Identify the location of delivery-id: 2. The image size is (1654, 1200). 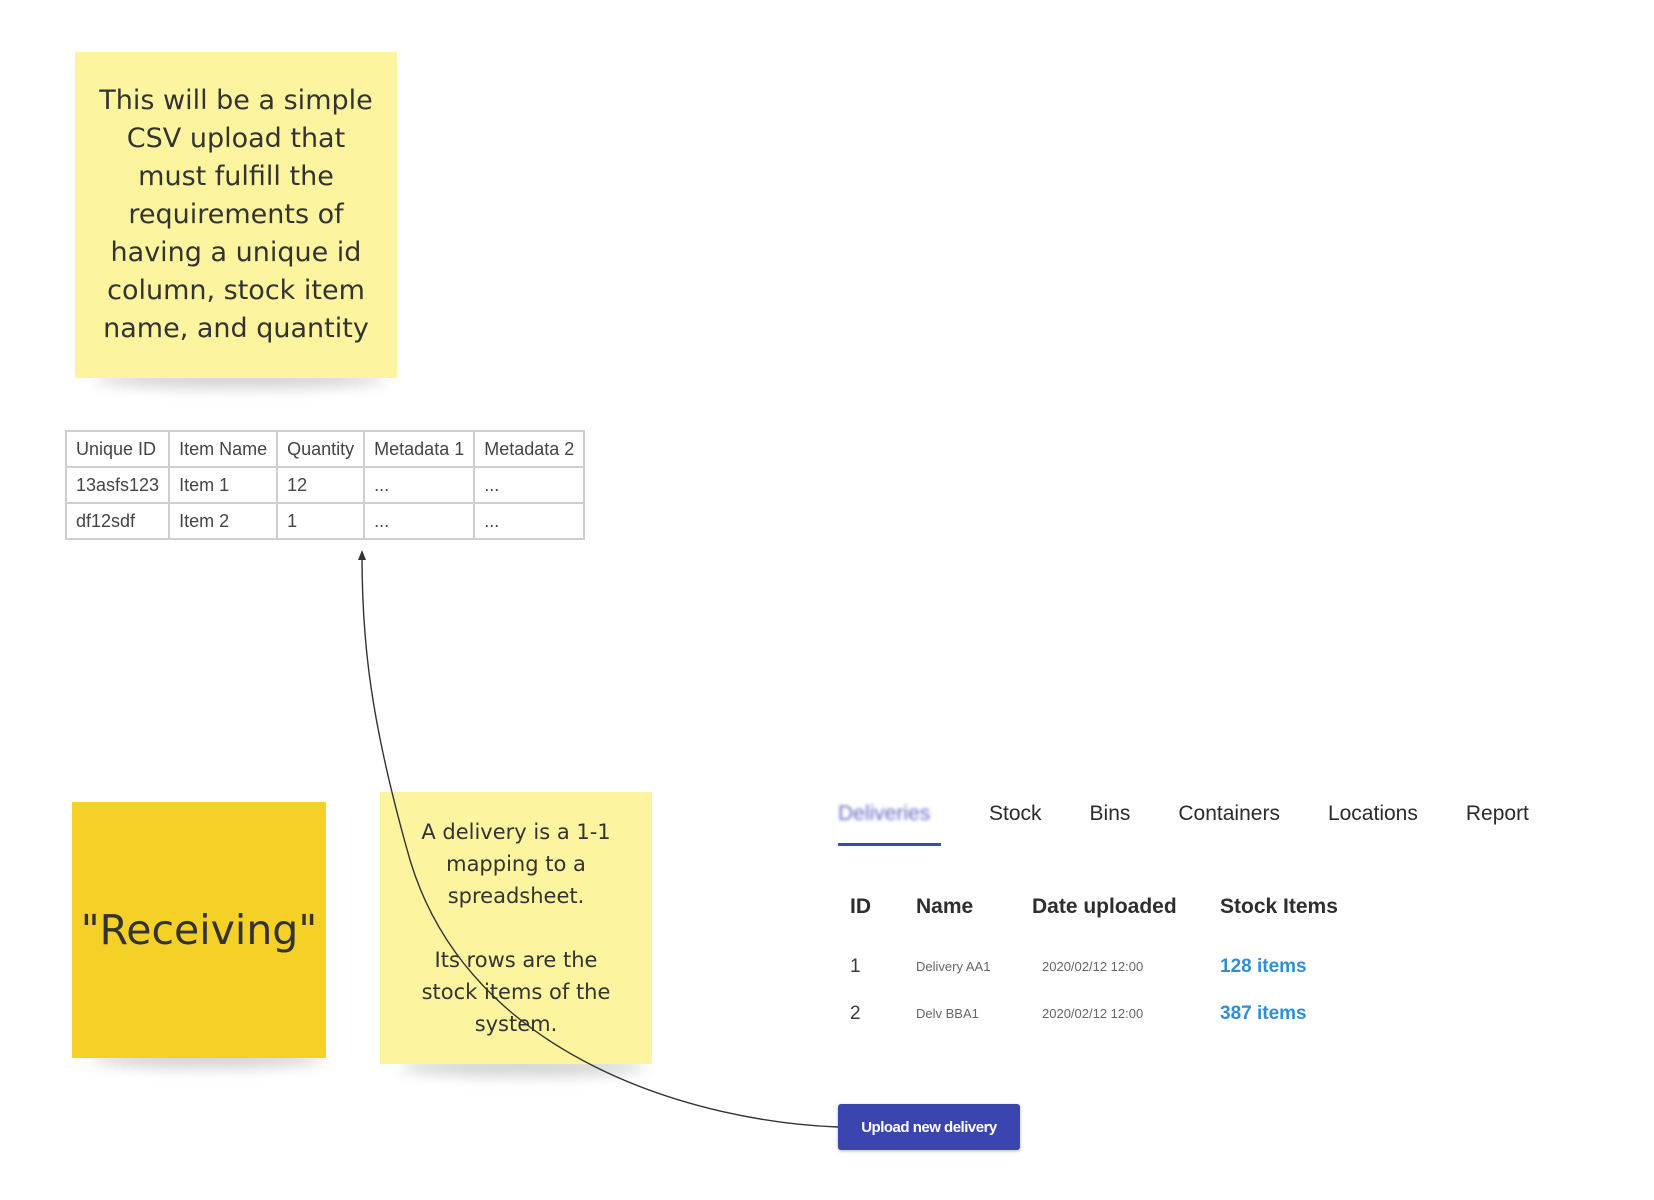
(855, 1013).